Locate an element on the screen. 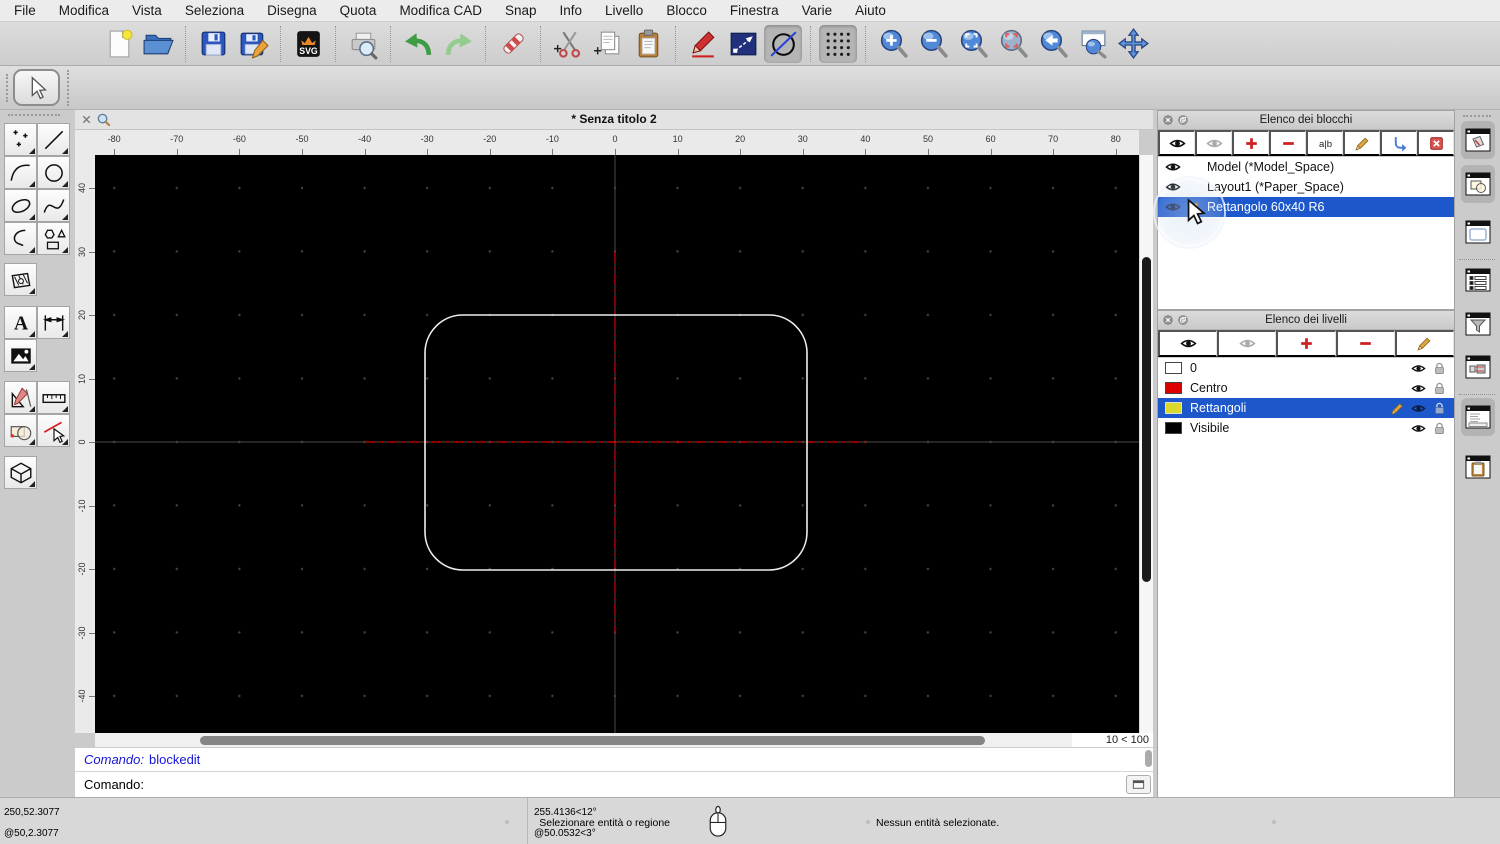 The height and width of the screenshot is (844, 1500). command-input is located at coordinates (630, 784).